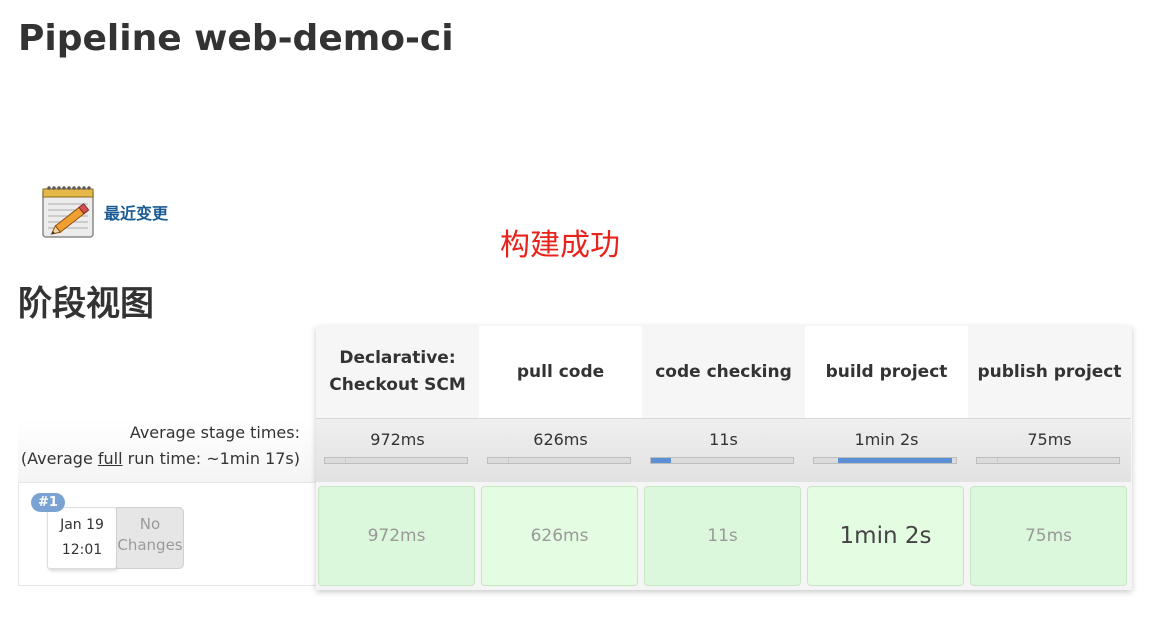  I want to click on build-success-text: 构建成功, so click(560, 245).